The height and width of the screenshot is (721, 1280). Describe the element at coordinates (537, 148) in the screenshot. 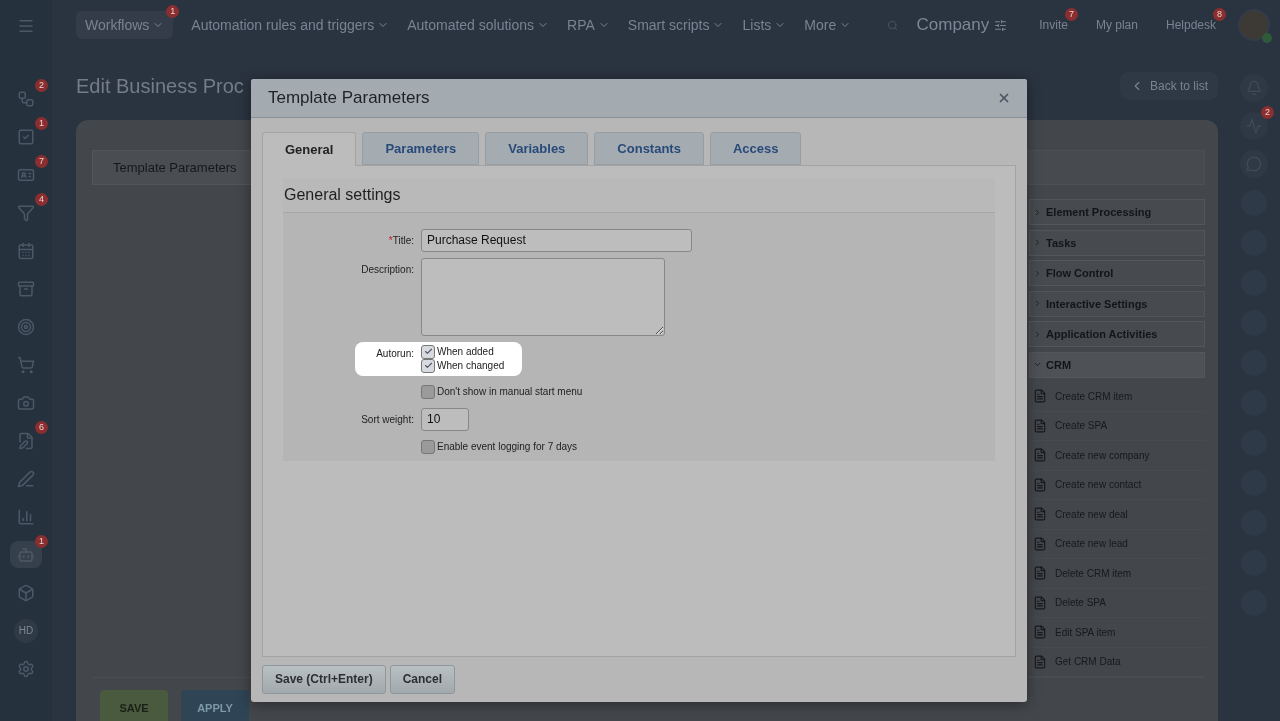

I see `dialog-tab: Variables` at that location.